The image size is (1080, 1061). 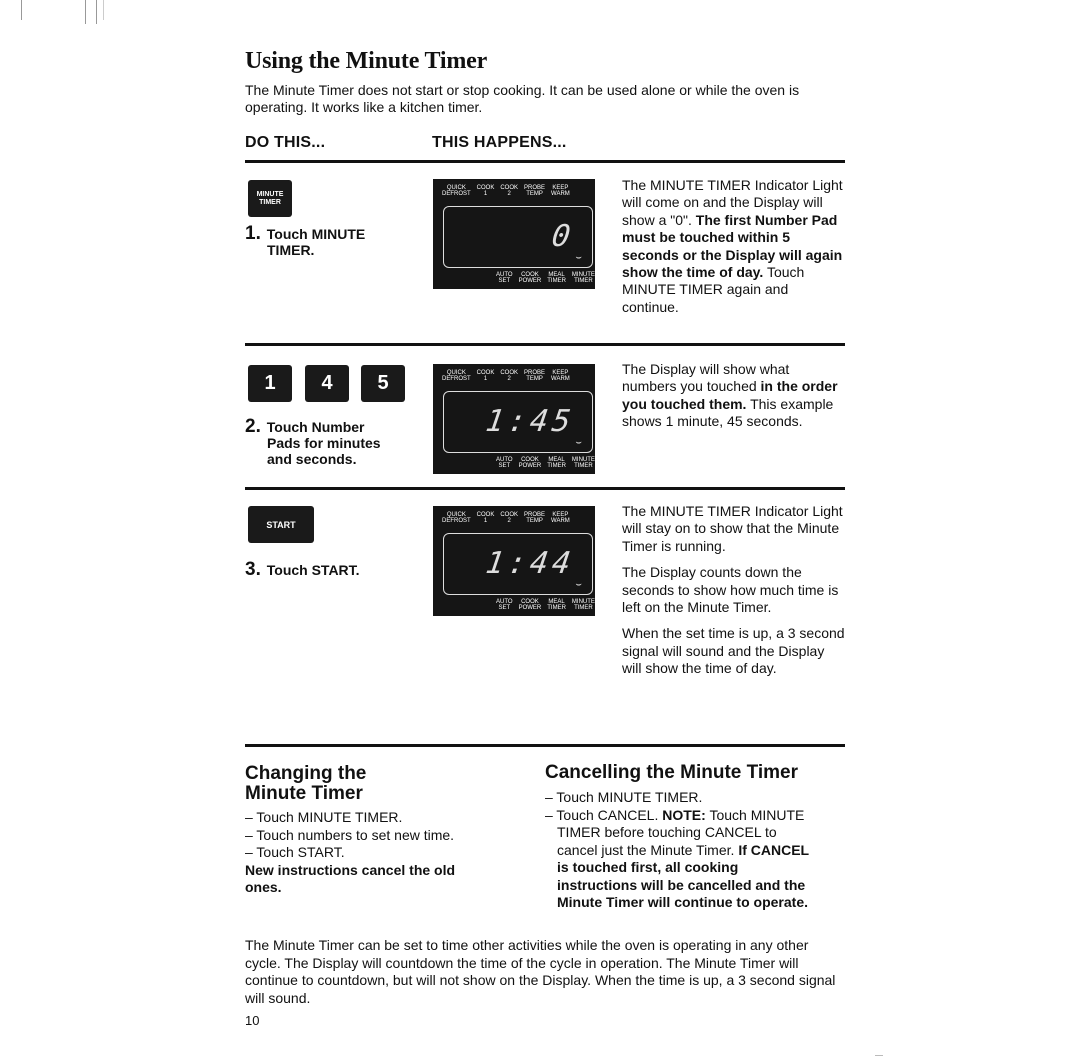 What do you see at coordinates (305, 240) in the screenshot?
I see `step-1-instruction: 1. Touch MINUTE TIMER.` at bounding box center [305, 240].